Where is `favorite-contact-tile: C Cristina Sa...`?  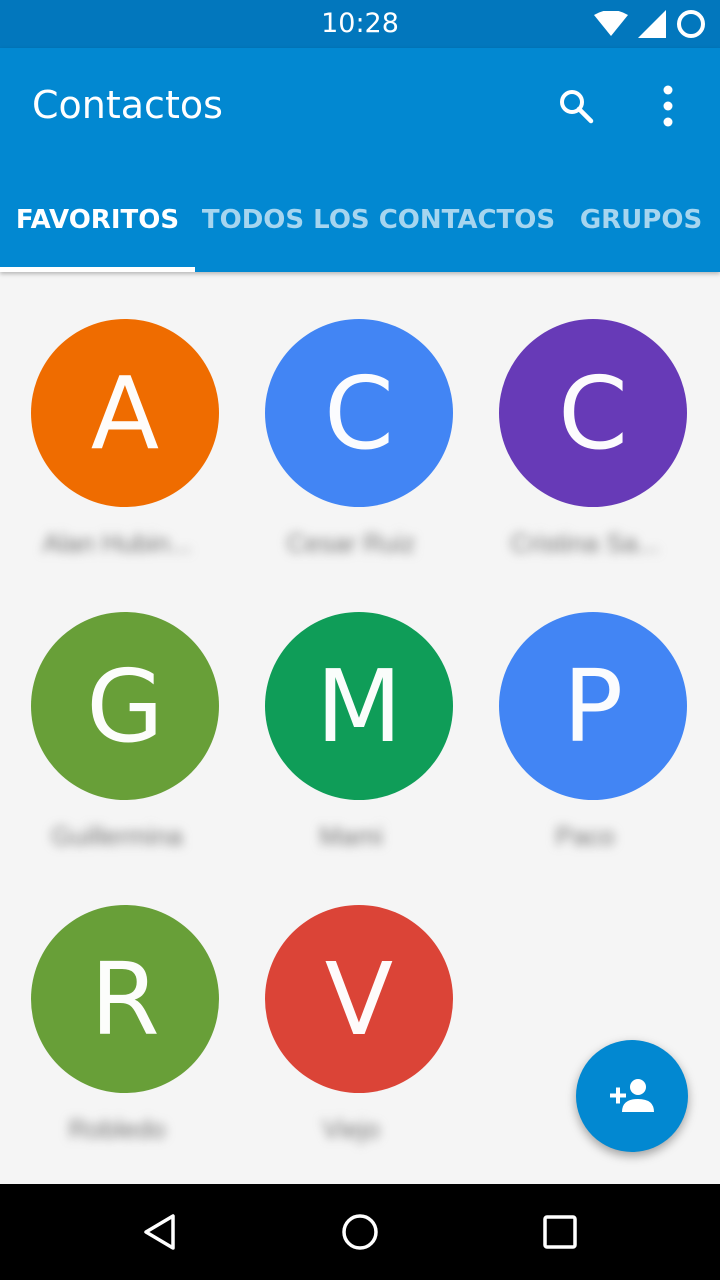
favorite-contact-tile: C Cristina Sa... is located at coordinates (585, 418).